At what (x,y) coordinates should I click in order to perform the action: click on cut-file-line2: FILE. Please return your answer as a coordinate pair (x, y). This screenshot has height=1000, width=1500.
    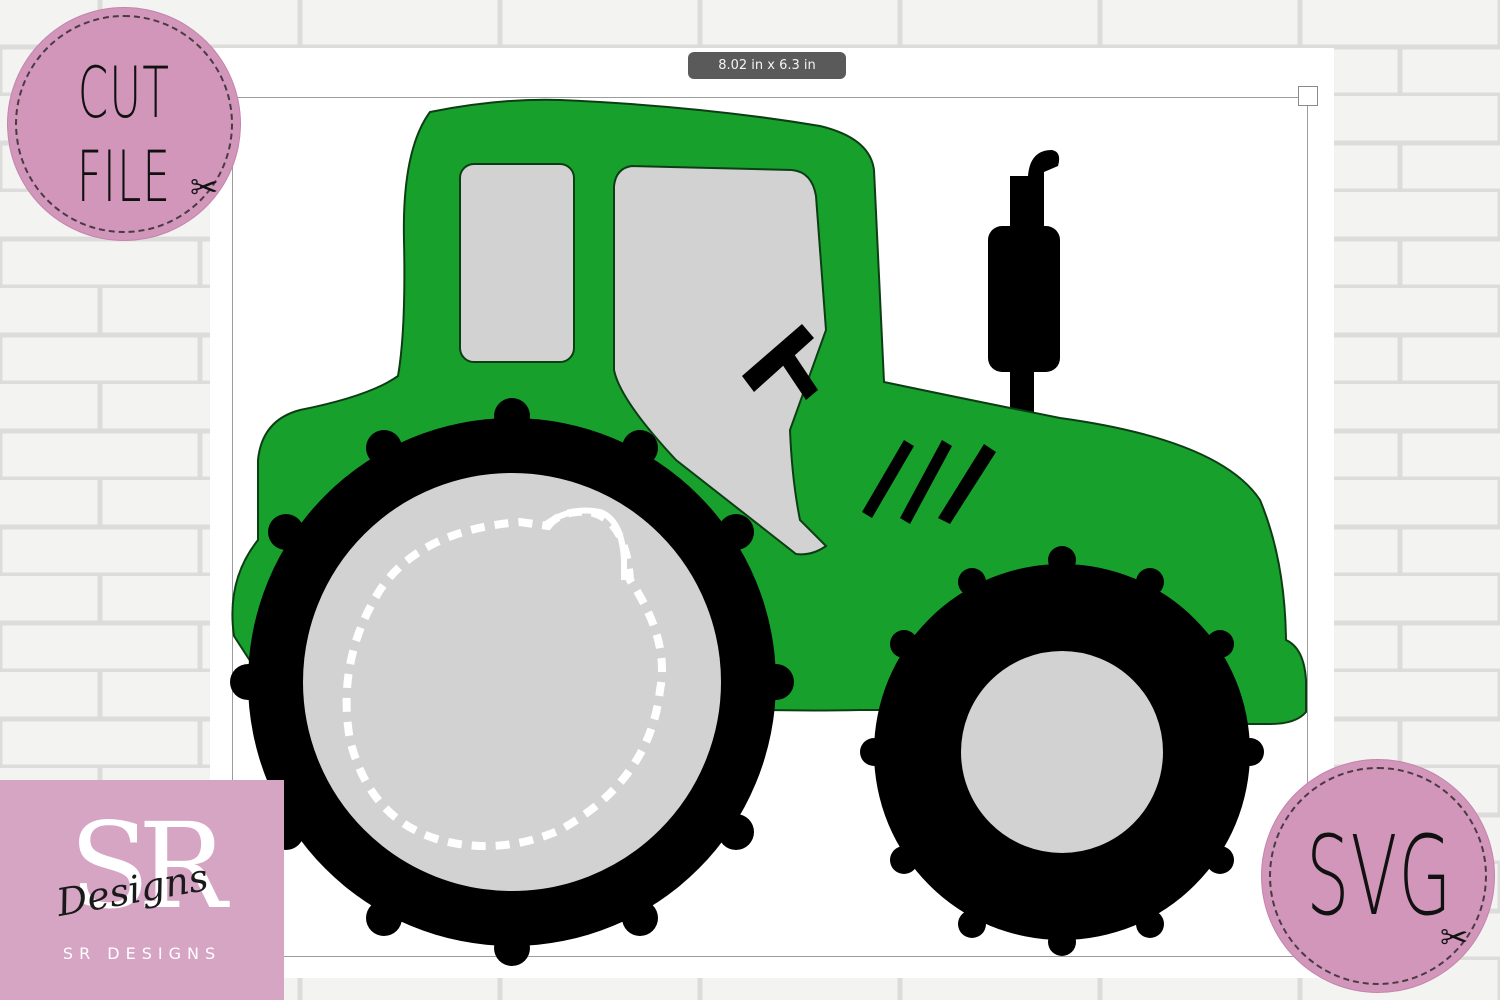
    Looking at the image, I should click on (124, 177).